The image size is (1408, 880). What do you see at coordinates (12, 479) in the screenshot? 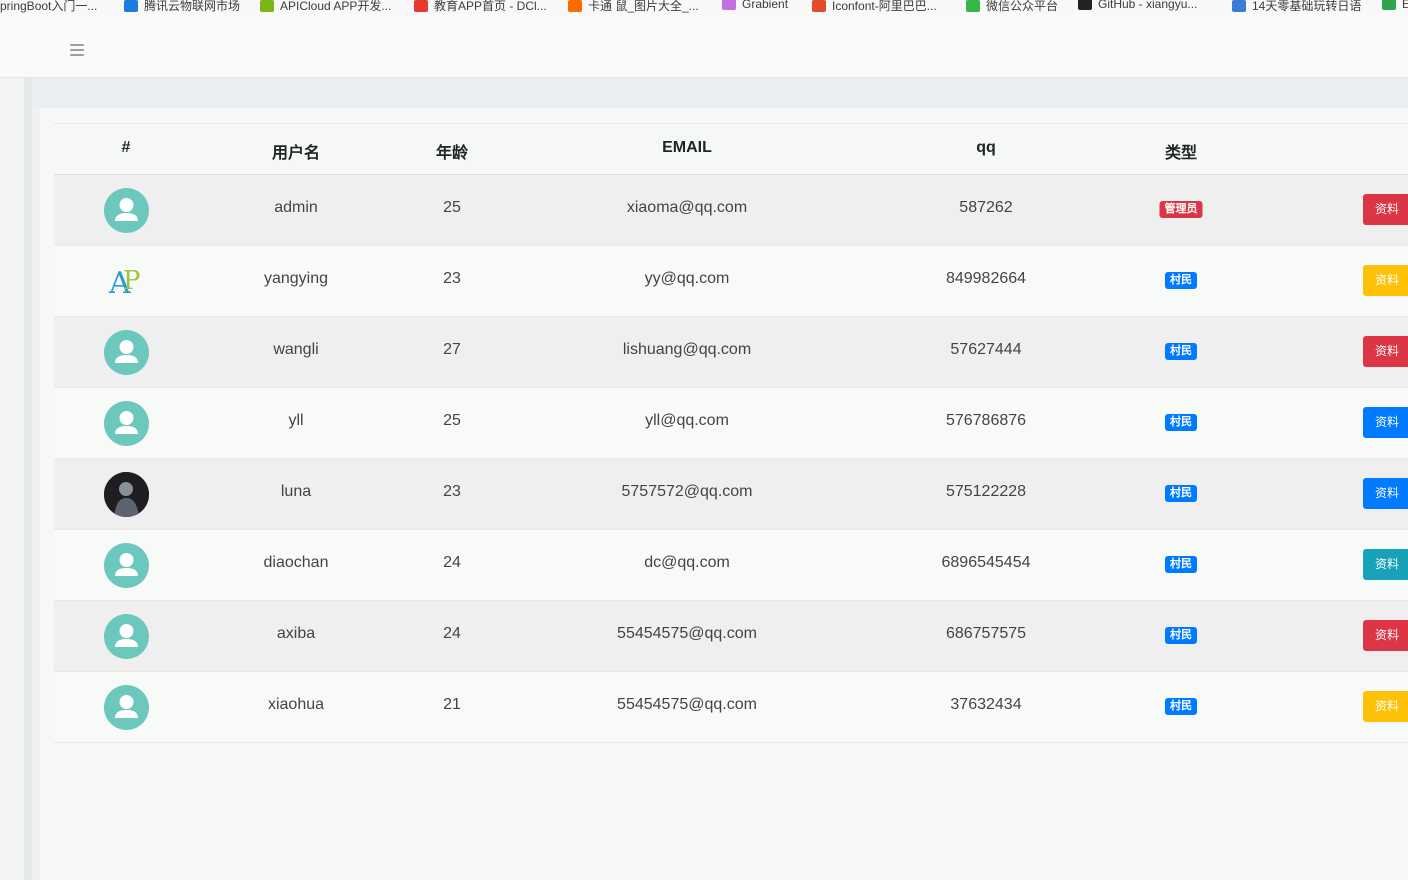
I see `sidebar` at bounding box center [12, 479].